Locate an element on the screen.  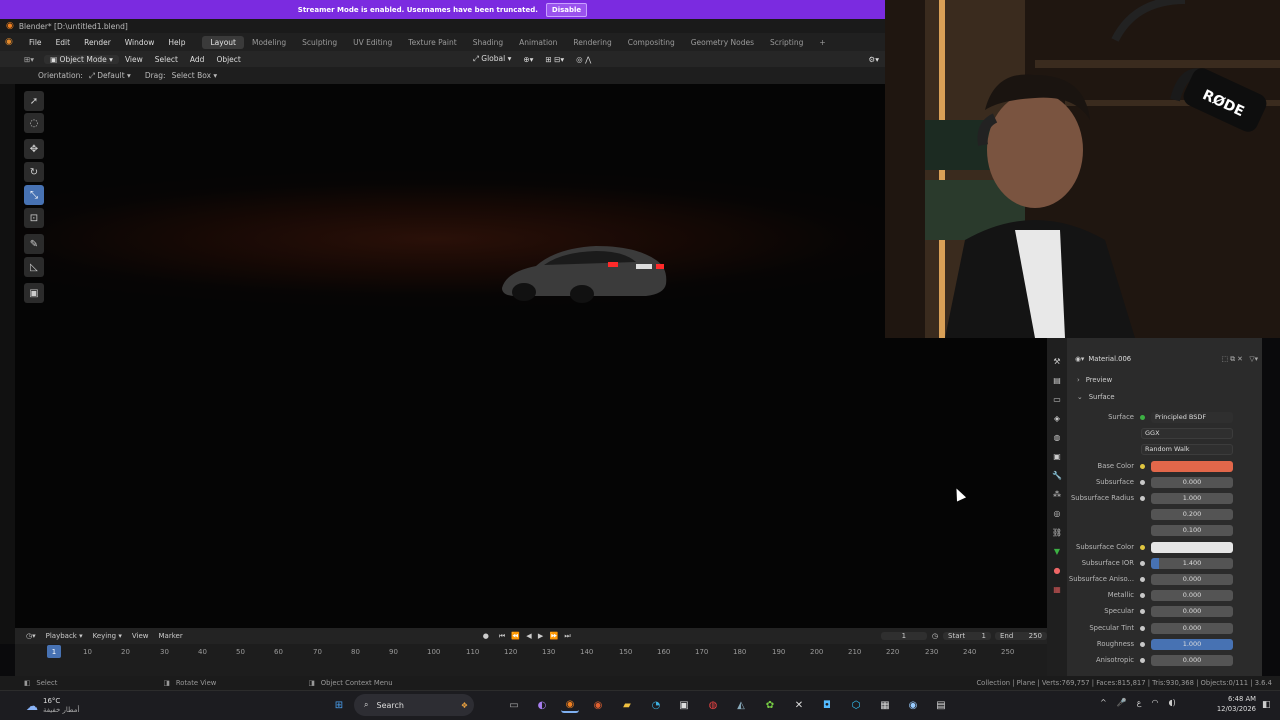
number-field: 0.100 is located at coordinates (1192, 530).